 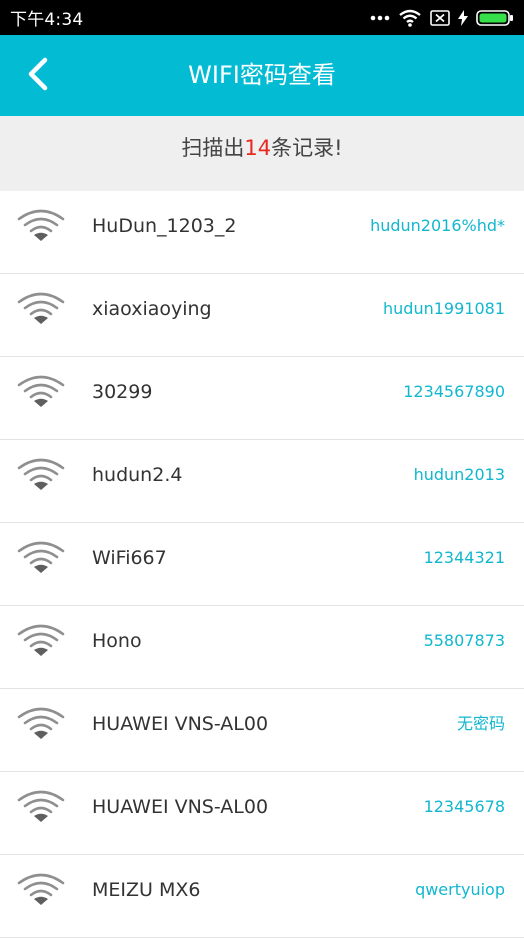 I want to click on wifi-password: hudun2016%hd*, so click(x=437, y=225).